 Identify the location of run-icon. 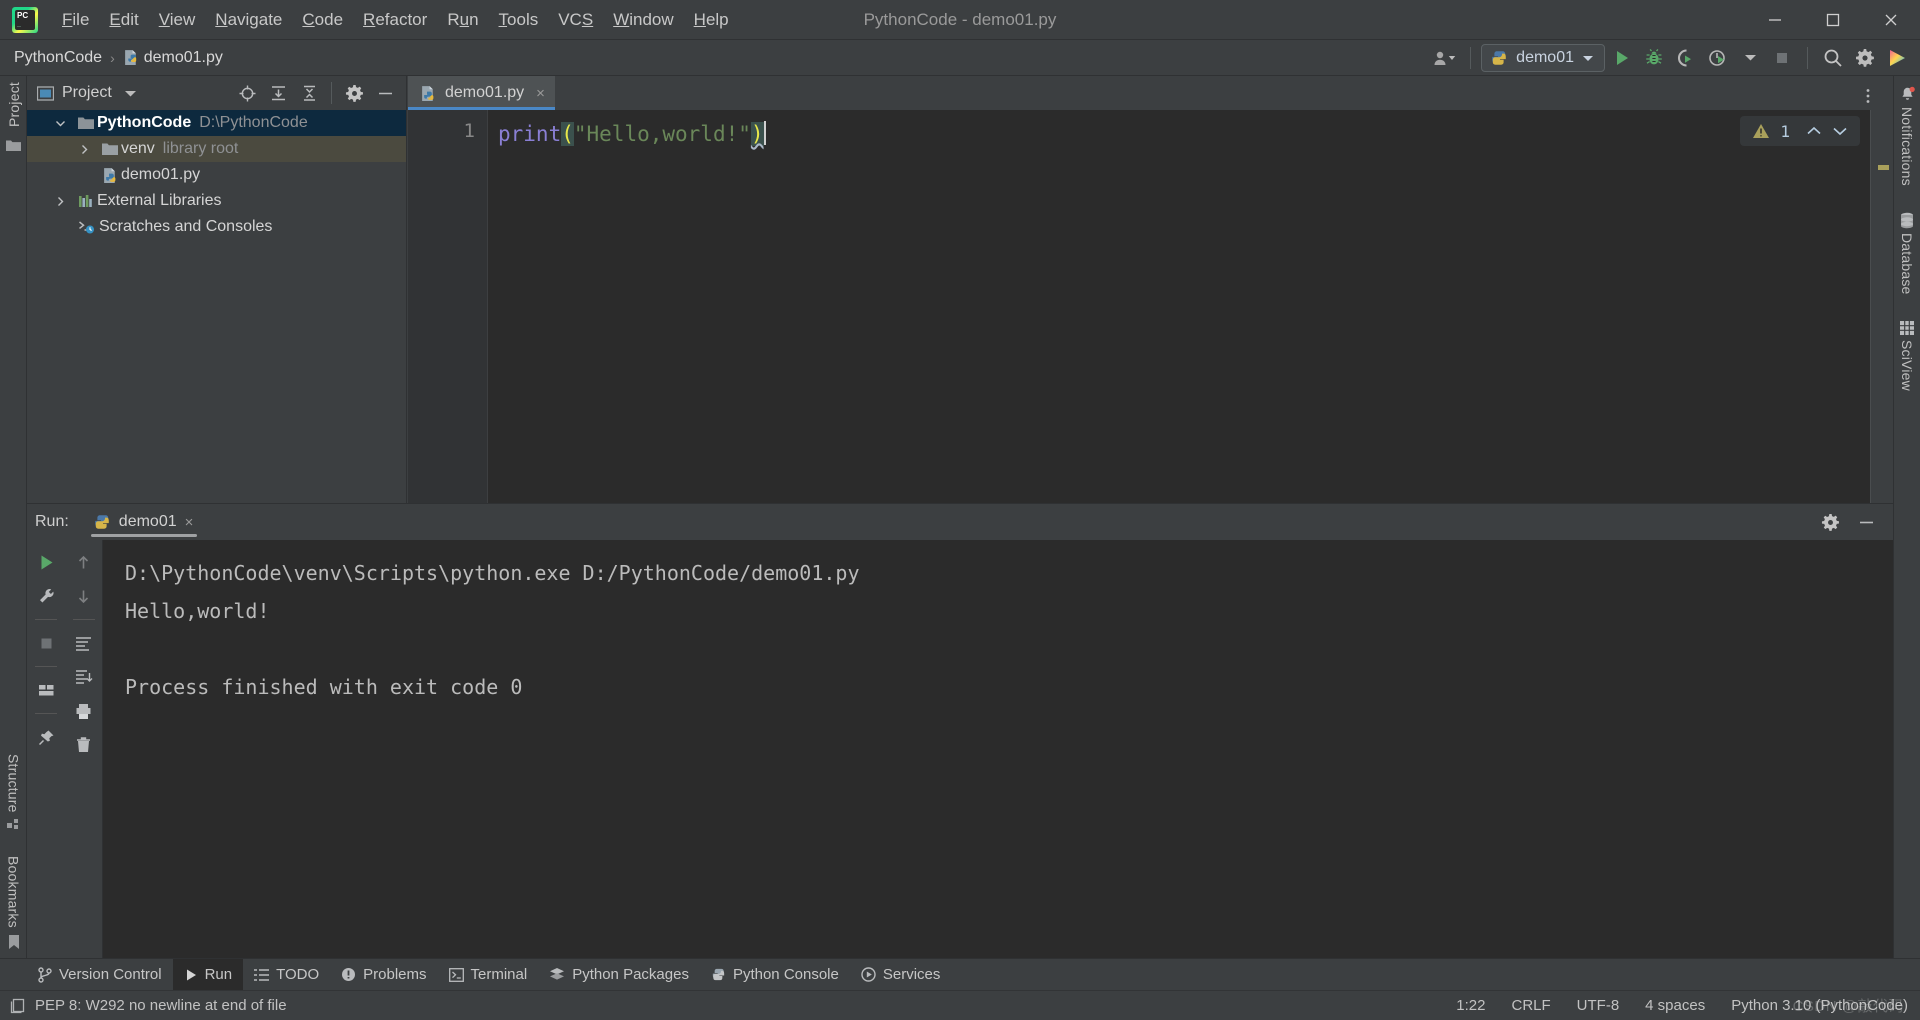
(1622, 58).